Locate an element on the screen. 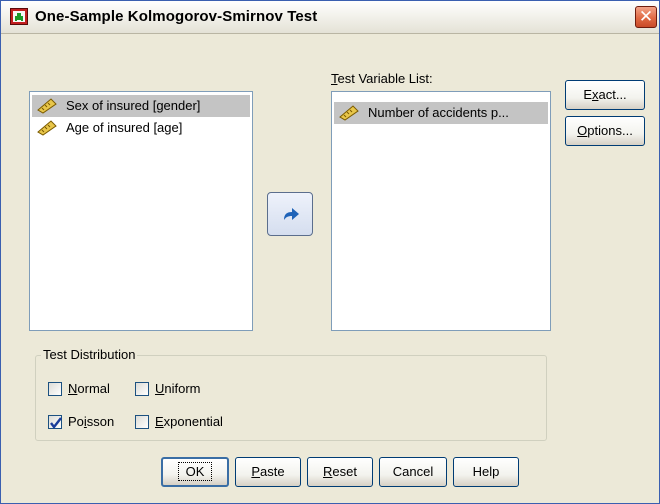 This screenshot has height=504, width=660. poisson-checkbox is located at coordinates (55, 422).